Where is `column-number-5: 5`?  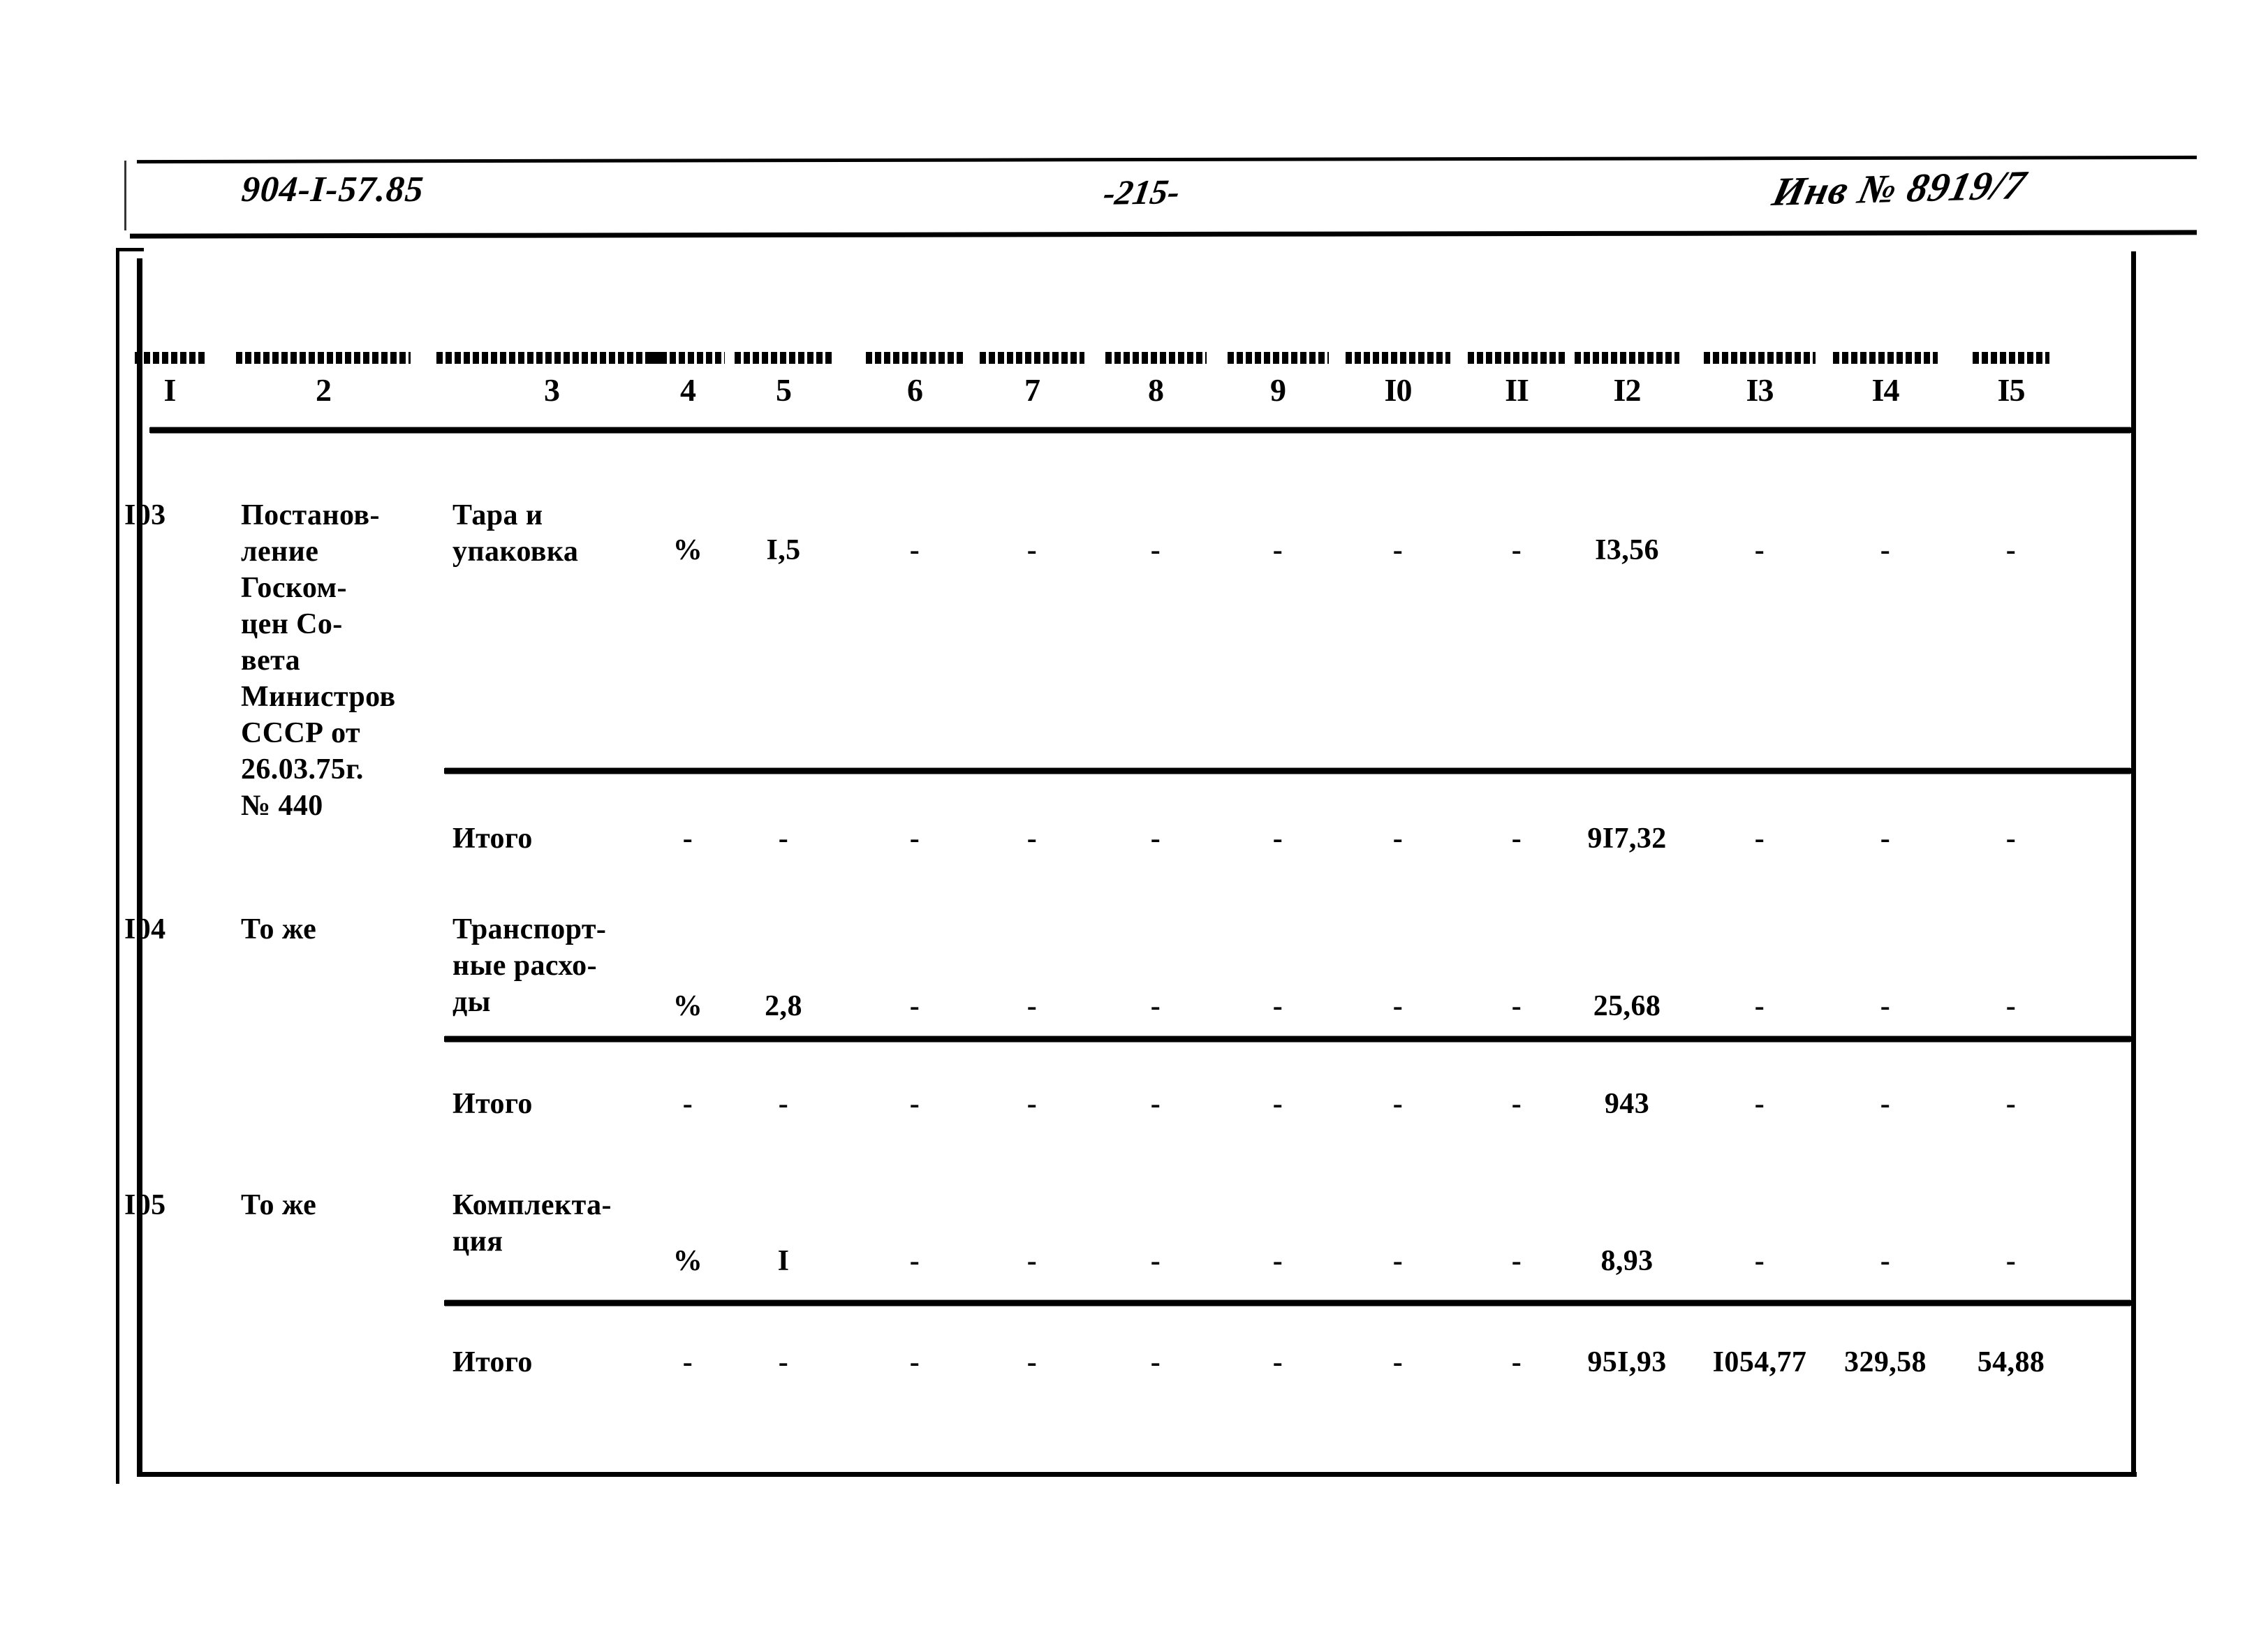
column-number-5: 5 is located at coordinates (784, 390).